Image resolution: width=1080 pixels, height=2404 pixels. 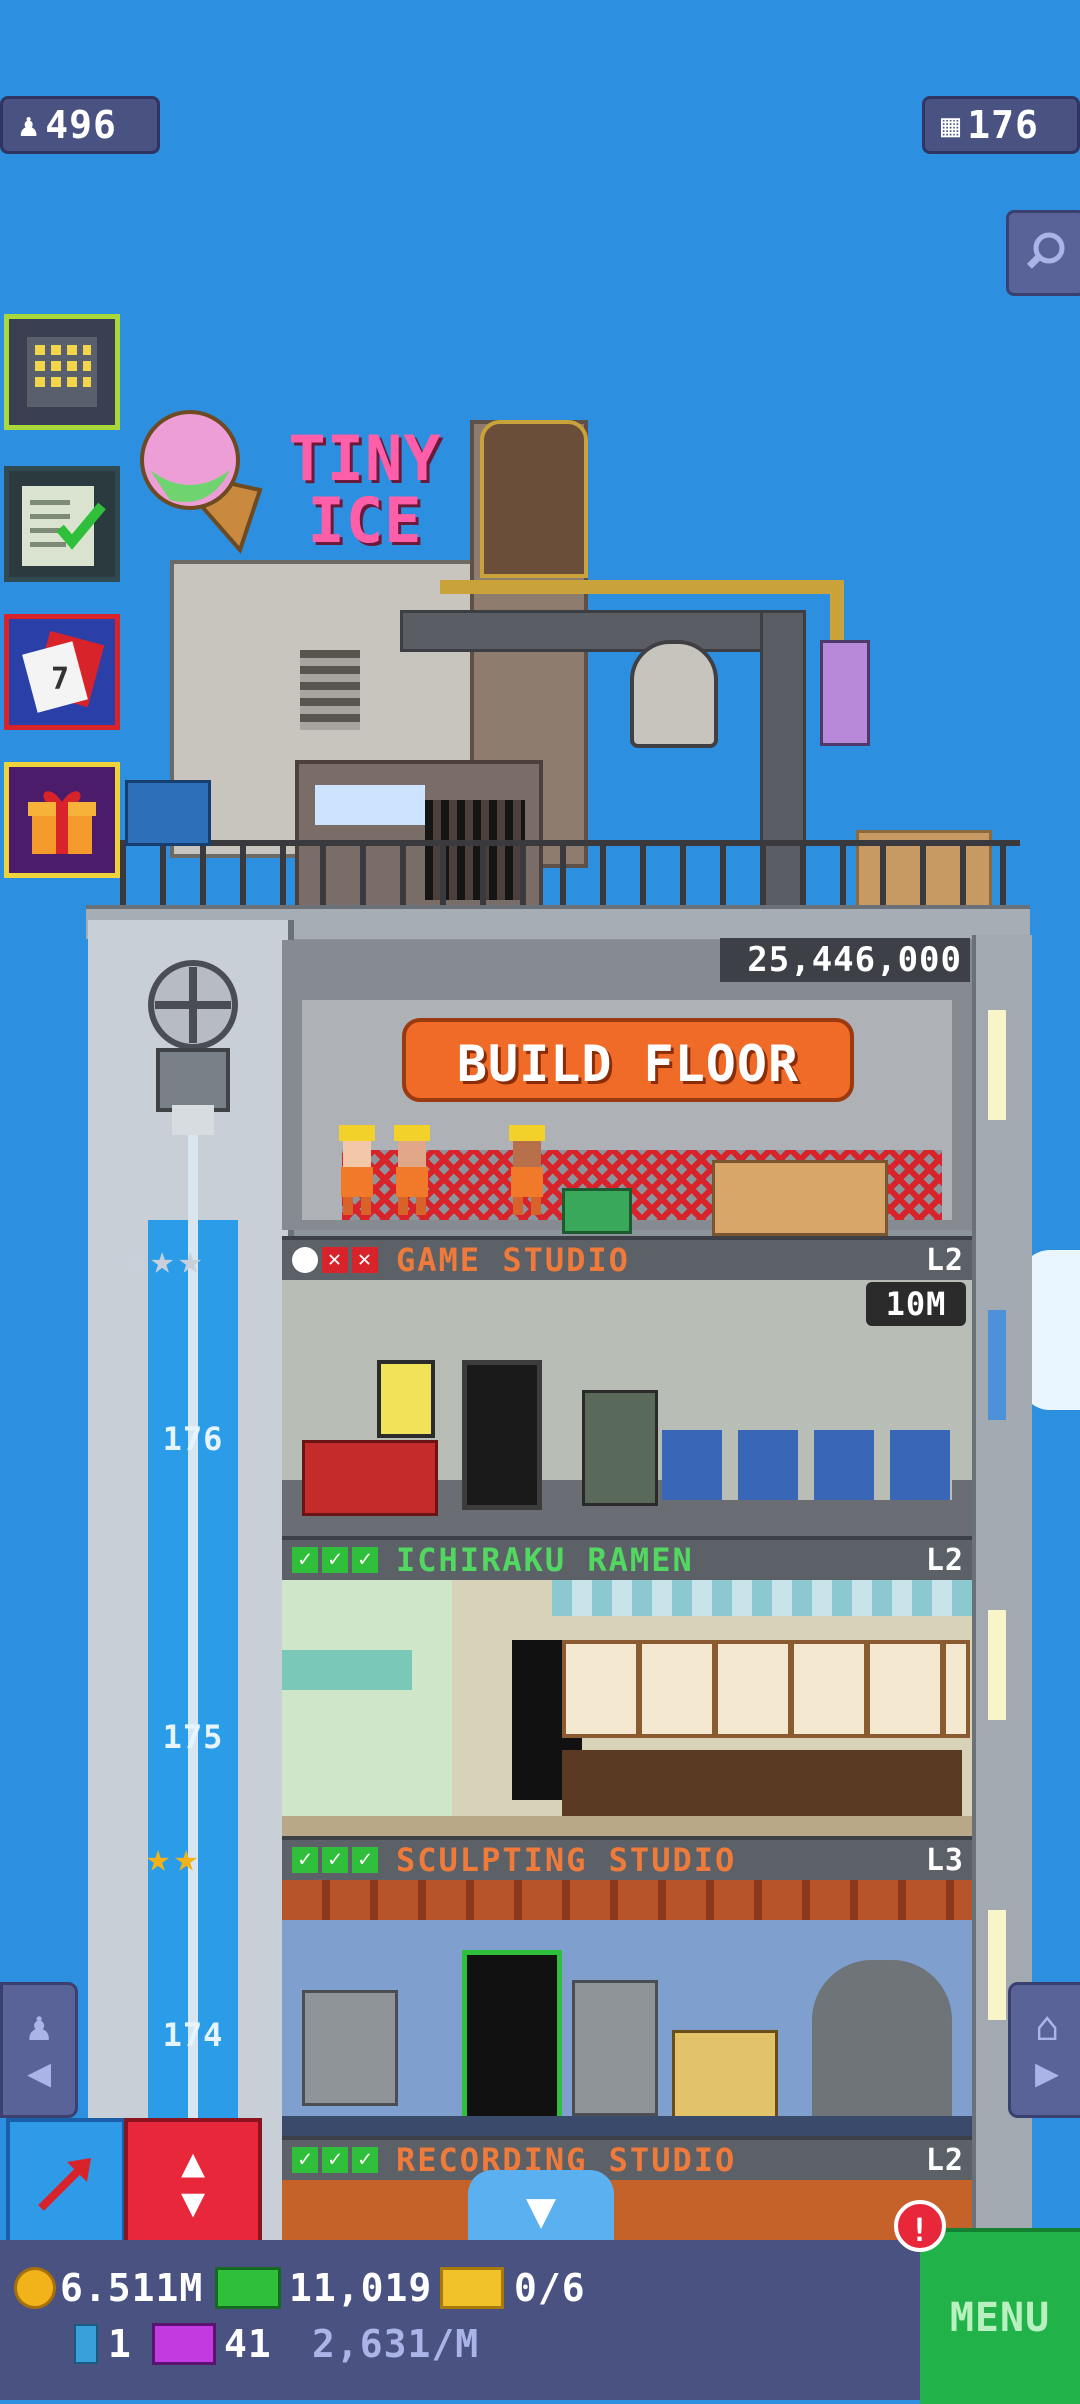 I want to click on calendar-button: 7, so click(x=62, y=672).